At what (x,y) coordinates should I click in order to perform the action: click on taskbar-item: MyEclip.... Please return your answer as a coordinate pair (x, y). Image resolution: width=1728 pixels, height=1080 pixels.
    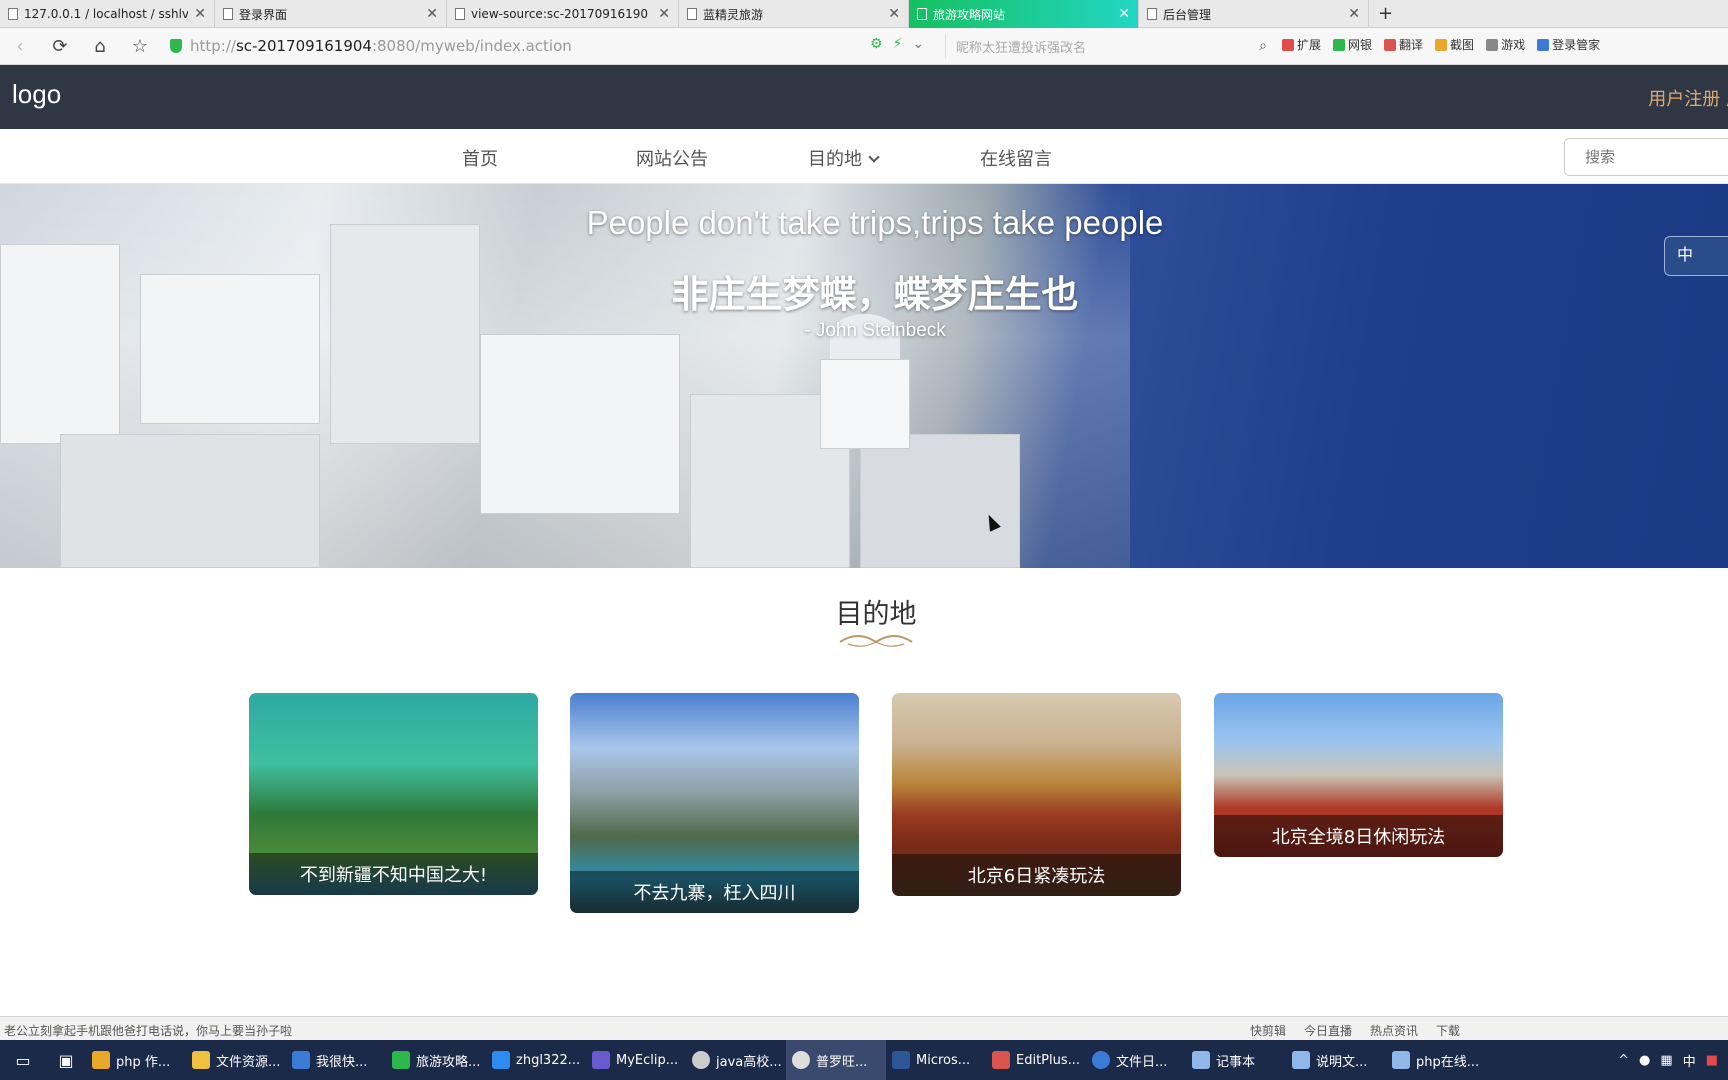
    Looking at the image, I should click on (636, 1060).